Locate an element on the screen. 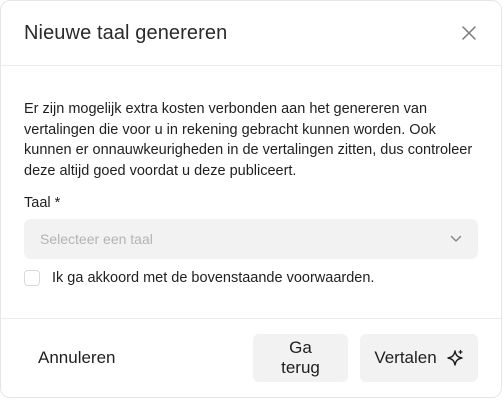 This screenshot has height=400, width=504. translate-button: Vertalen is located at coordinates (419, 358).